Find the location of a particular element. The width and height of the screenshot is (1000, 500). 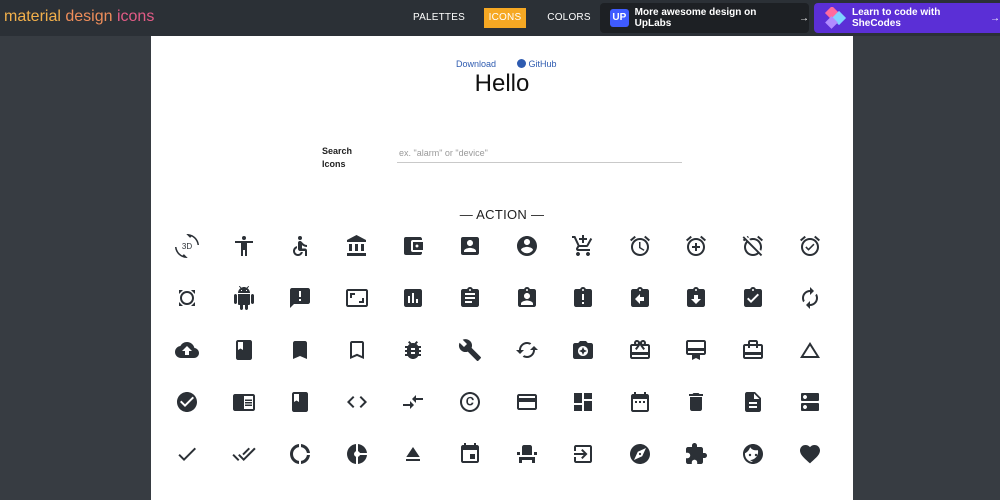

shecodes-logo is located at coordinates (836, 17).